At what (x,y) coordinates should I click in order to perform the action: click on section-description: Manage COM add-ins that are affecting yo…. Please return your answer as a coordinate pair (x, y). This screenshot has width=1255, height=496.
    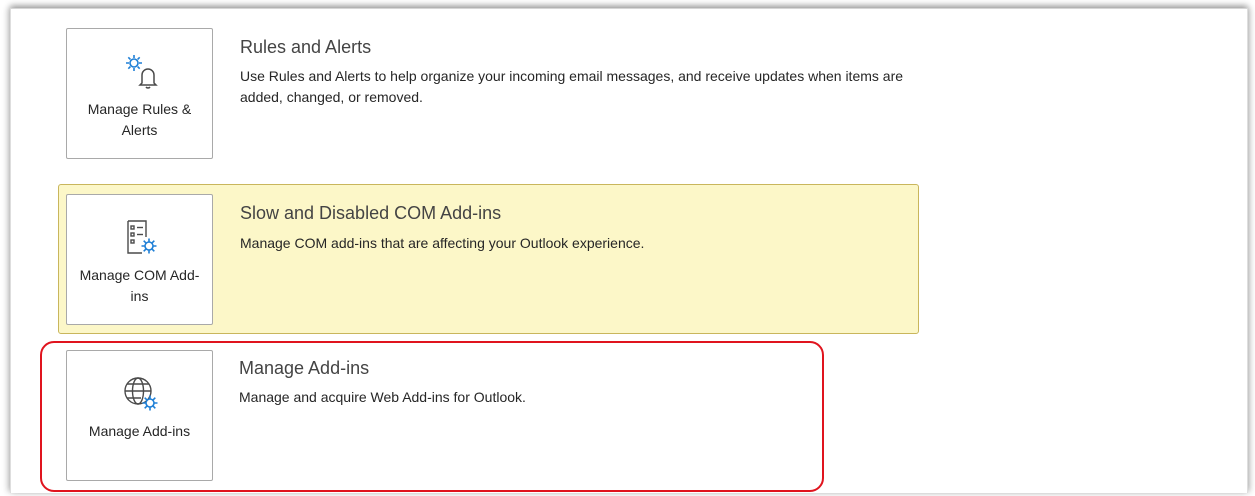
    Looking at the image, I should click on (442, 243).